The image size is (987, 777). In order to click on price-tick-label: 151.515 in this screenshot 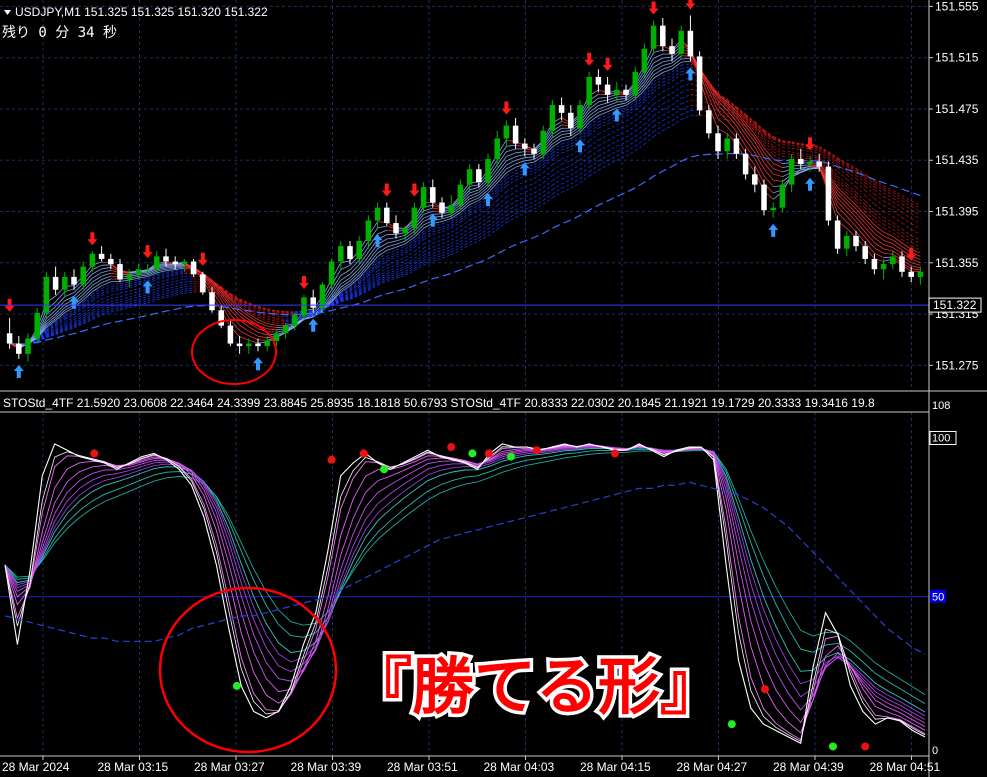, I will do `click(957, 58)`.